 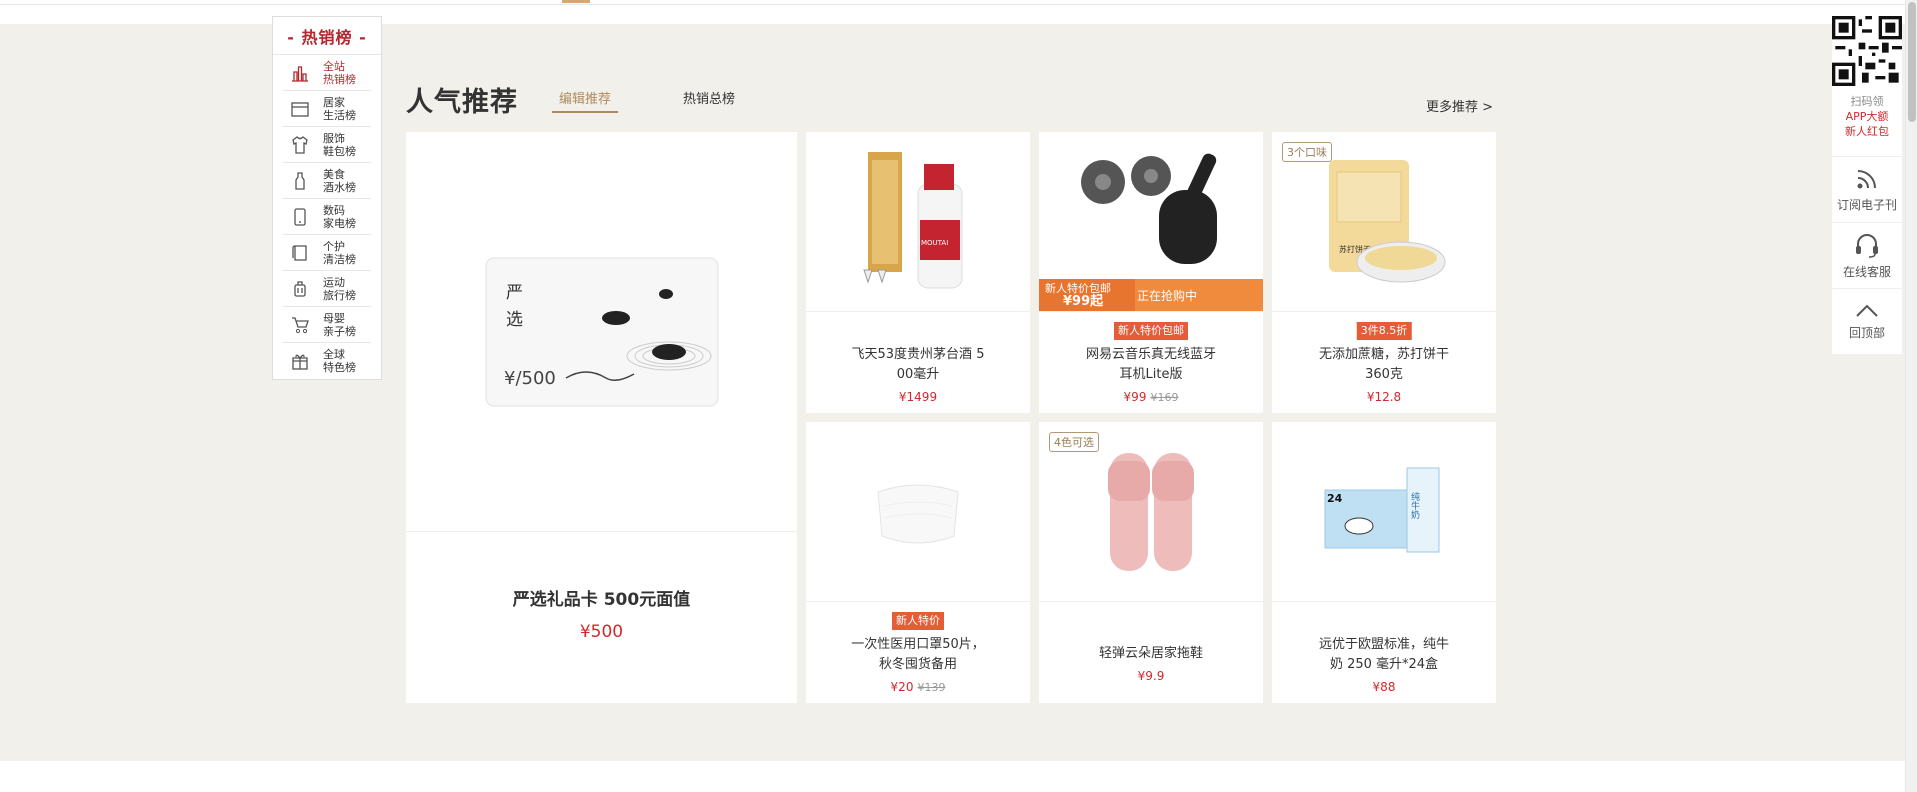 I want to click on product-name-earbuds: 网易云音乐真无线蓝牙 耳机Lite版, so click(x=1150, y=364).